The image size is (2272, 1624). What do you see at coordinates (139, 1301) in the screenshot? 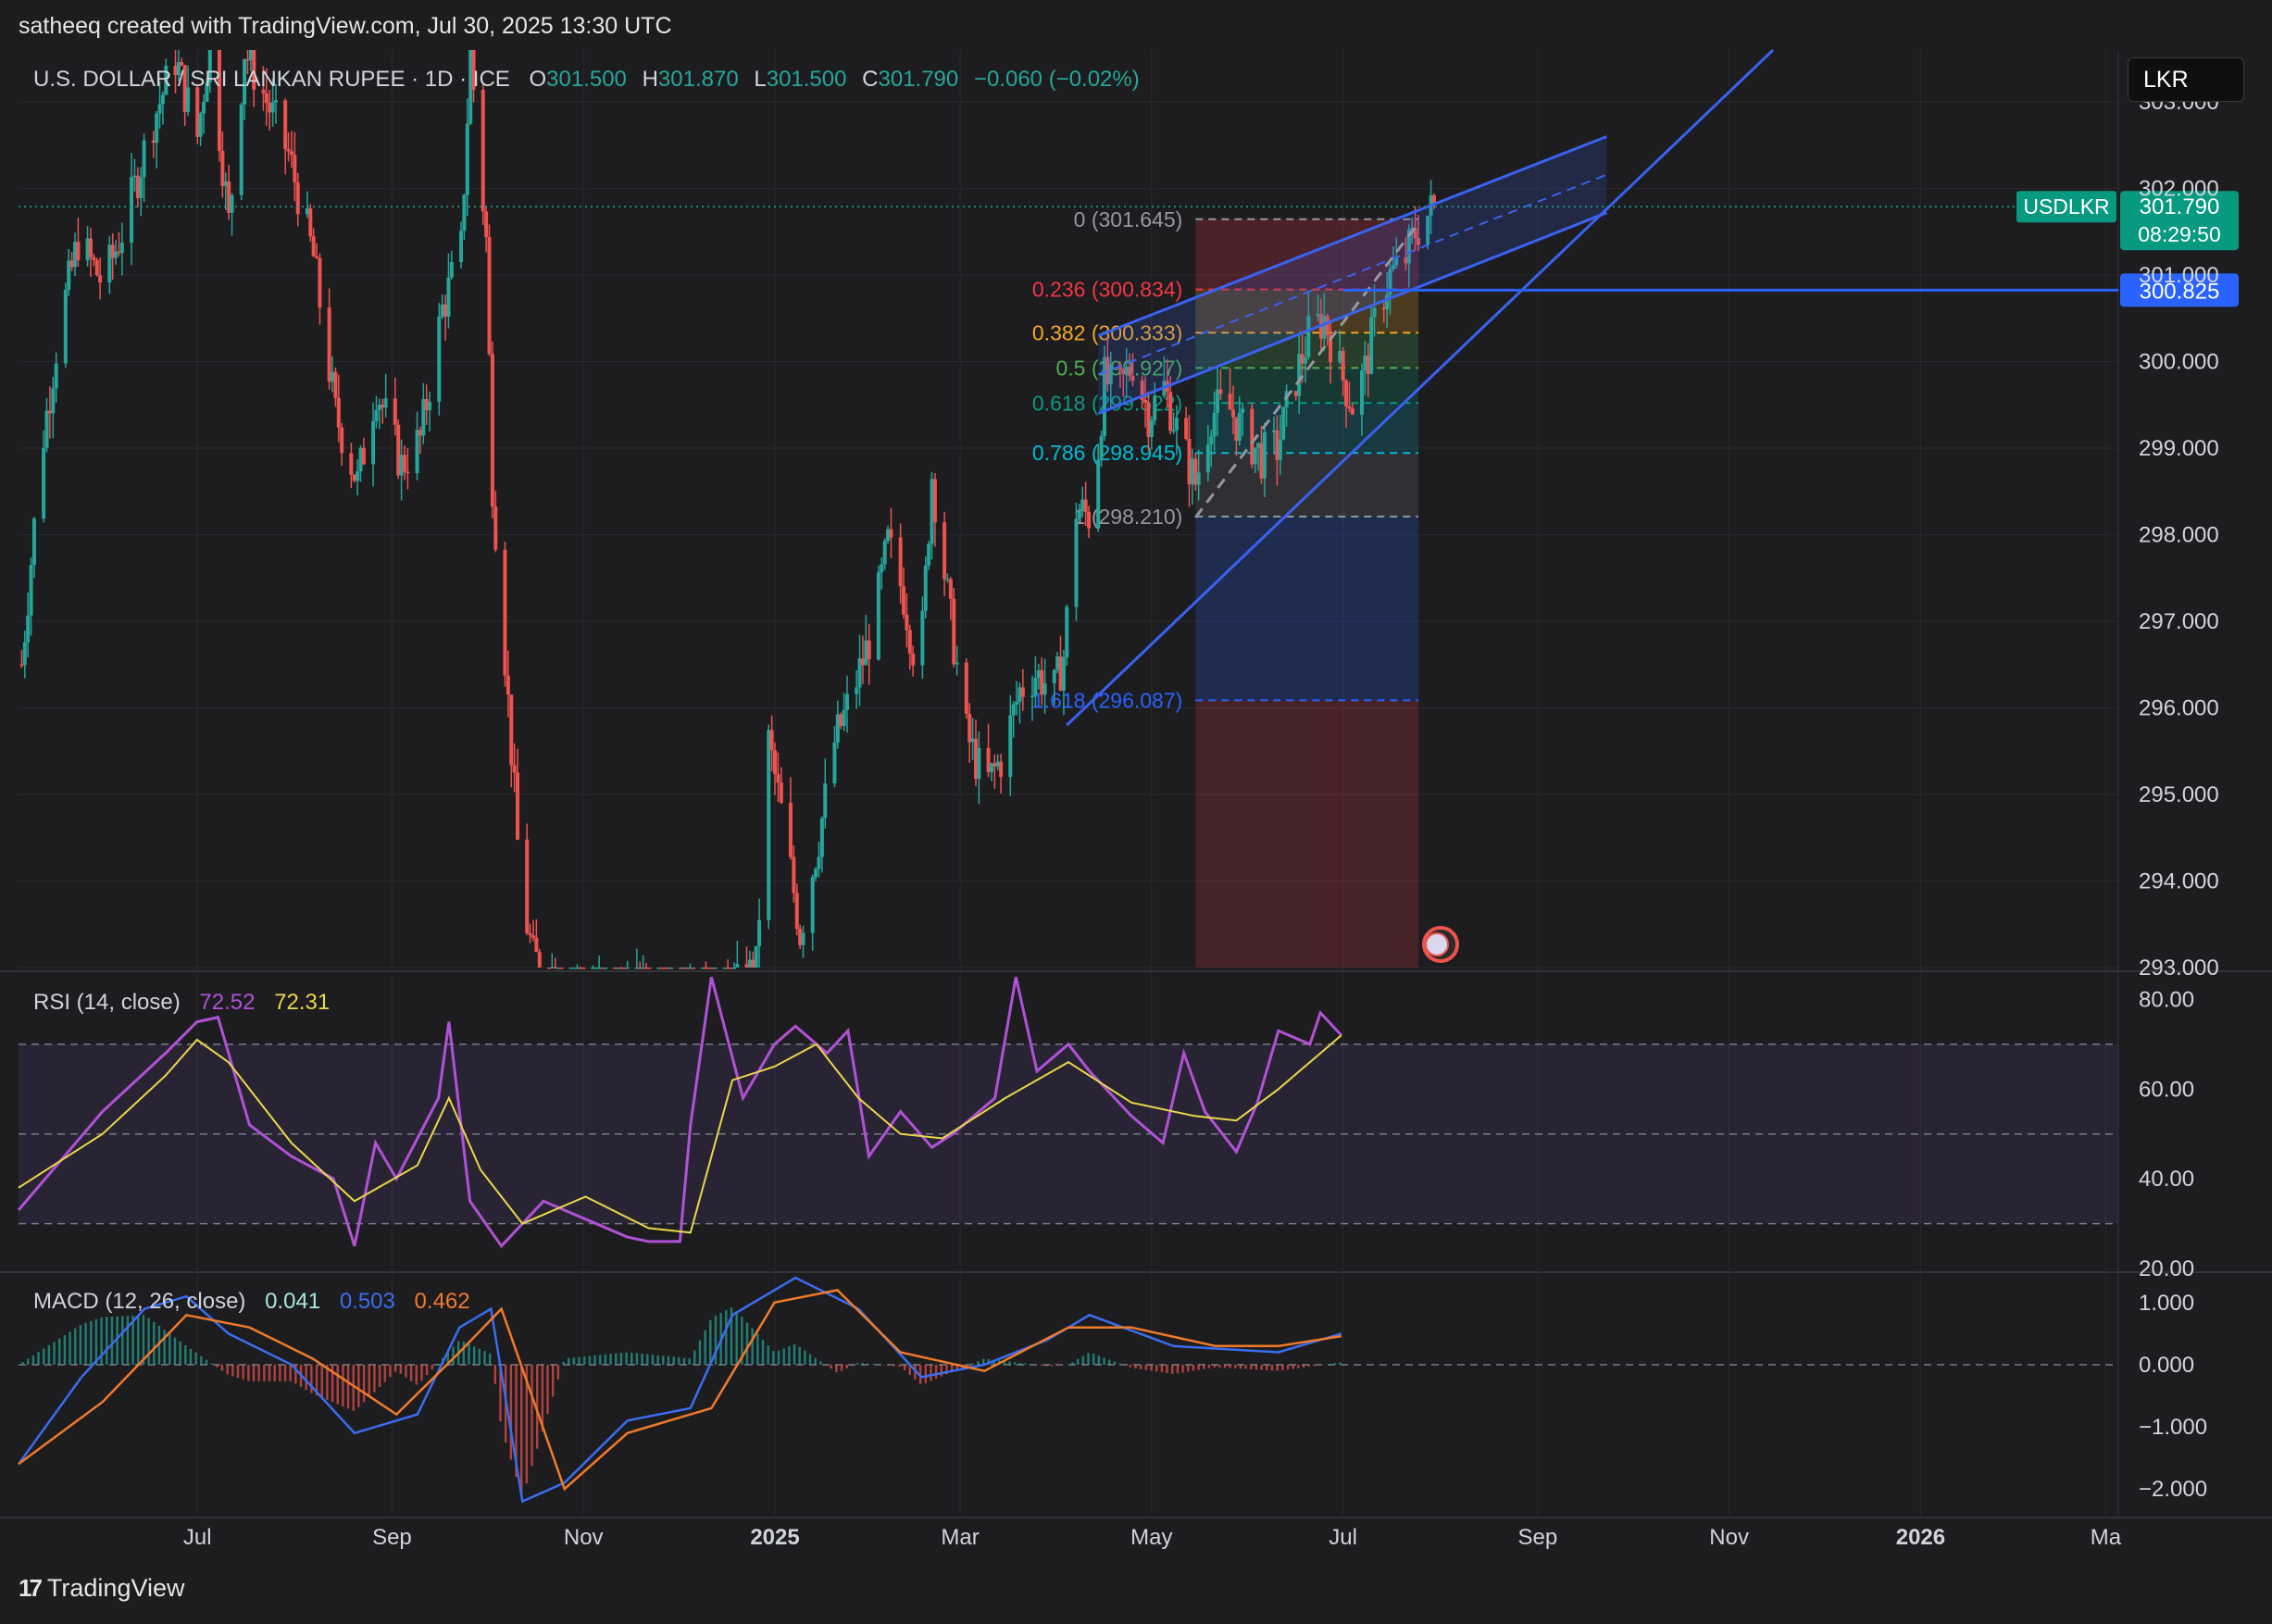
I see `macd-title: MACD (12, 26, close)` at bounding box center [139, 1301].